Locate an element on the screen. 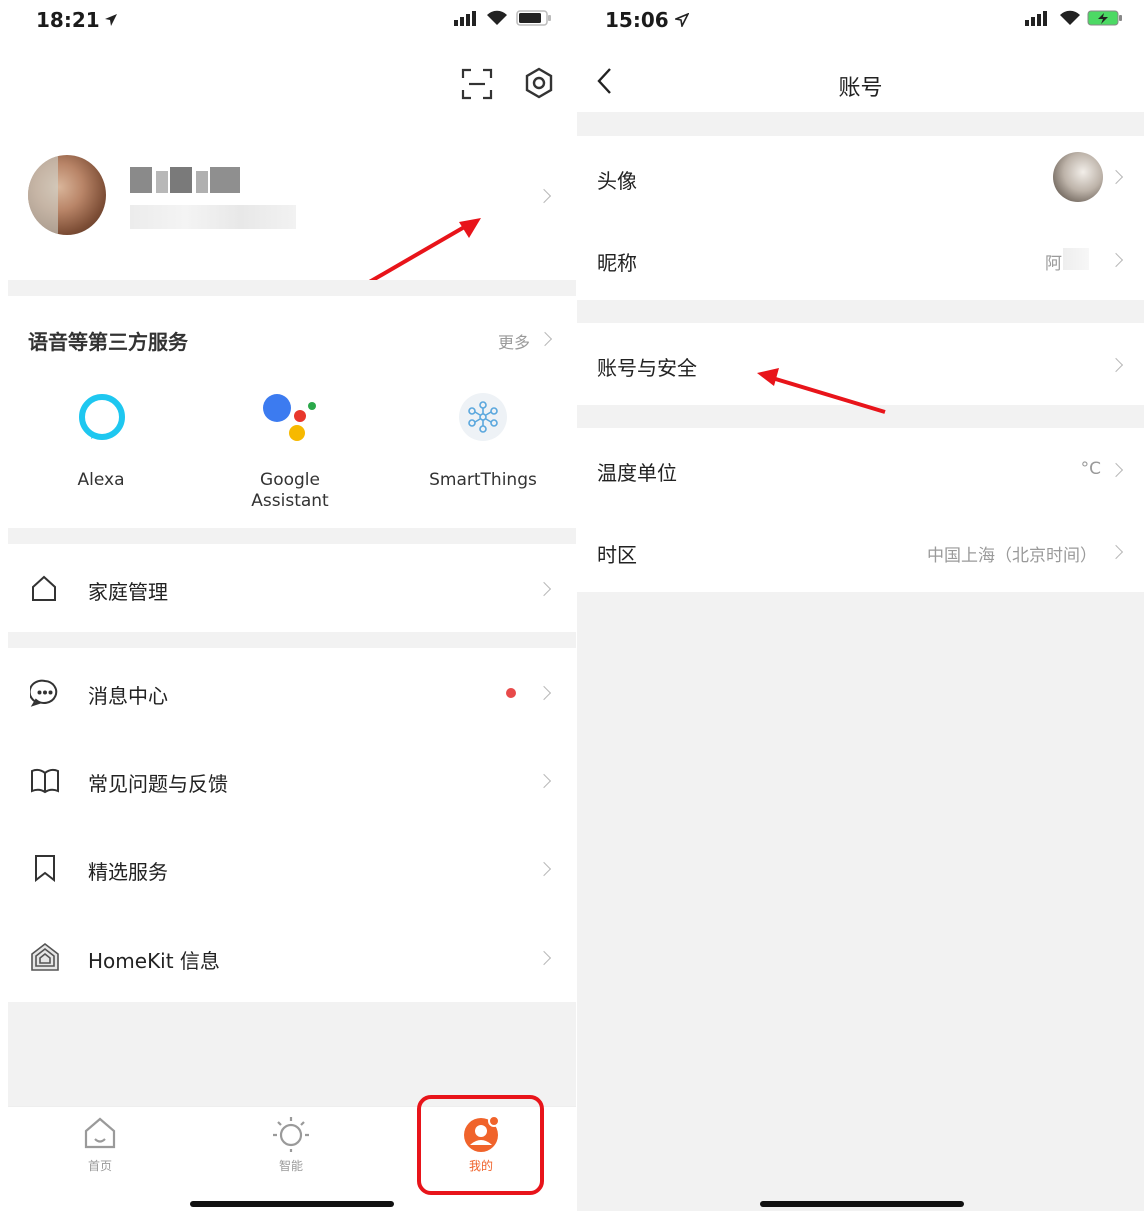 This screenshot has width=1144, height=1212. menu-label: 家庭管理 is located at coordinates (128, 592).